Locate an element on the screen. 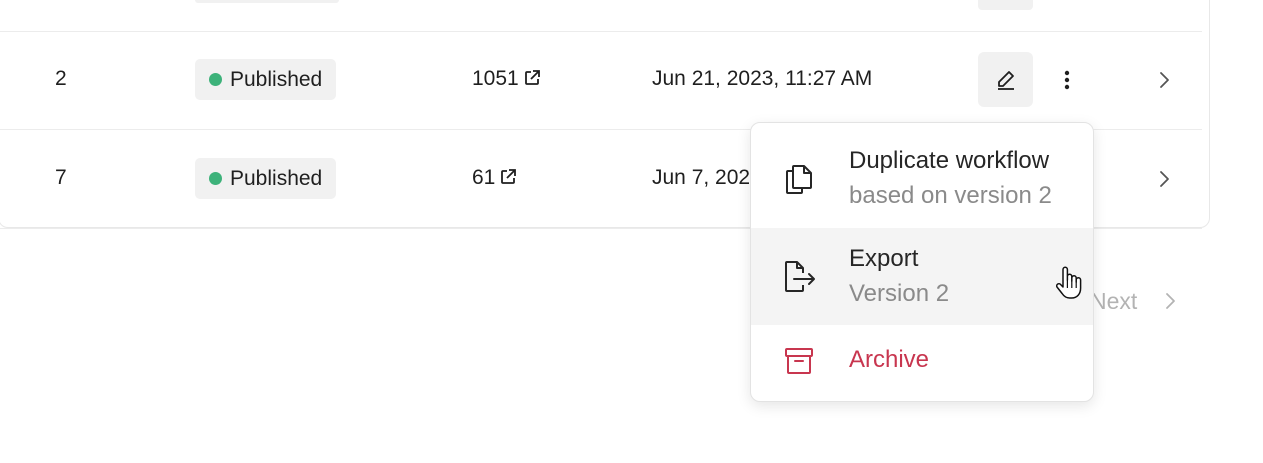  duplicate-workflow-title: Duplicate workflow is located at coordinates (949, 160).